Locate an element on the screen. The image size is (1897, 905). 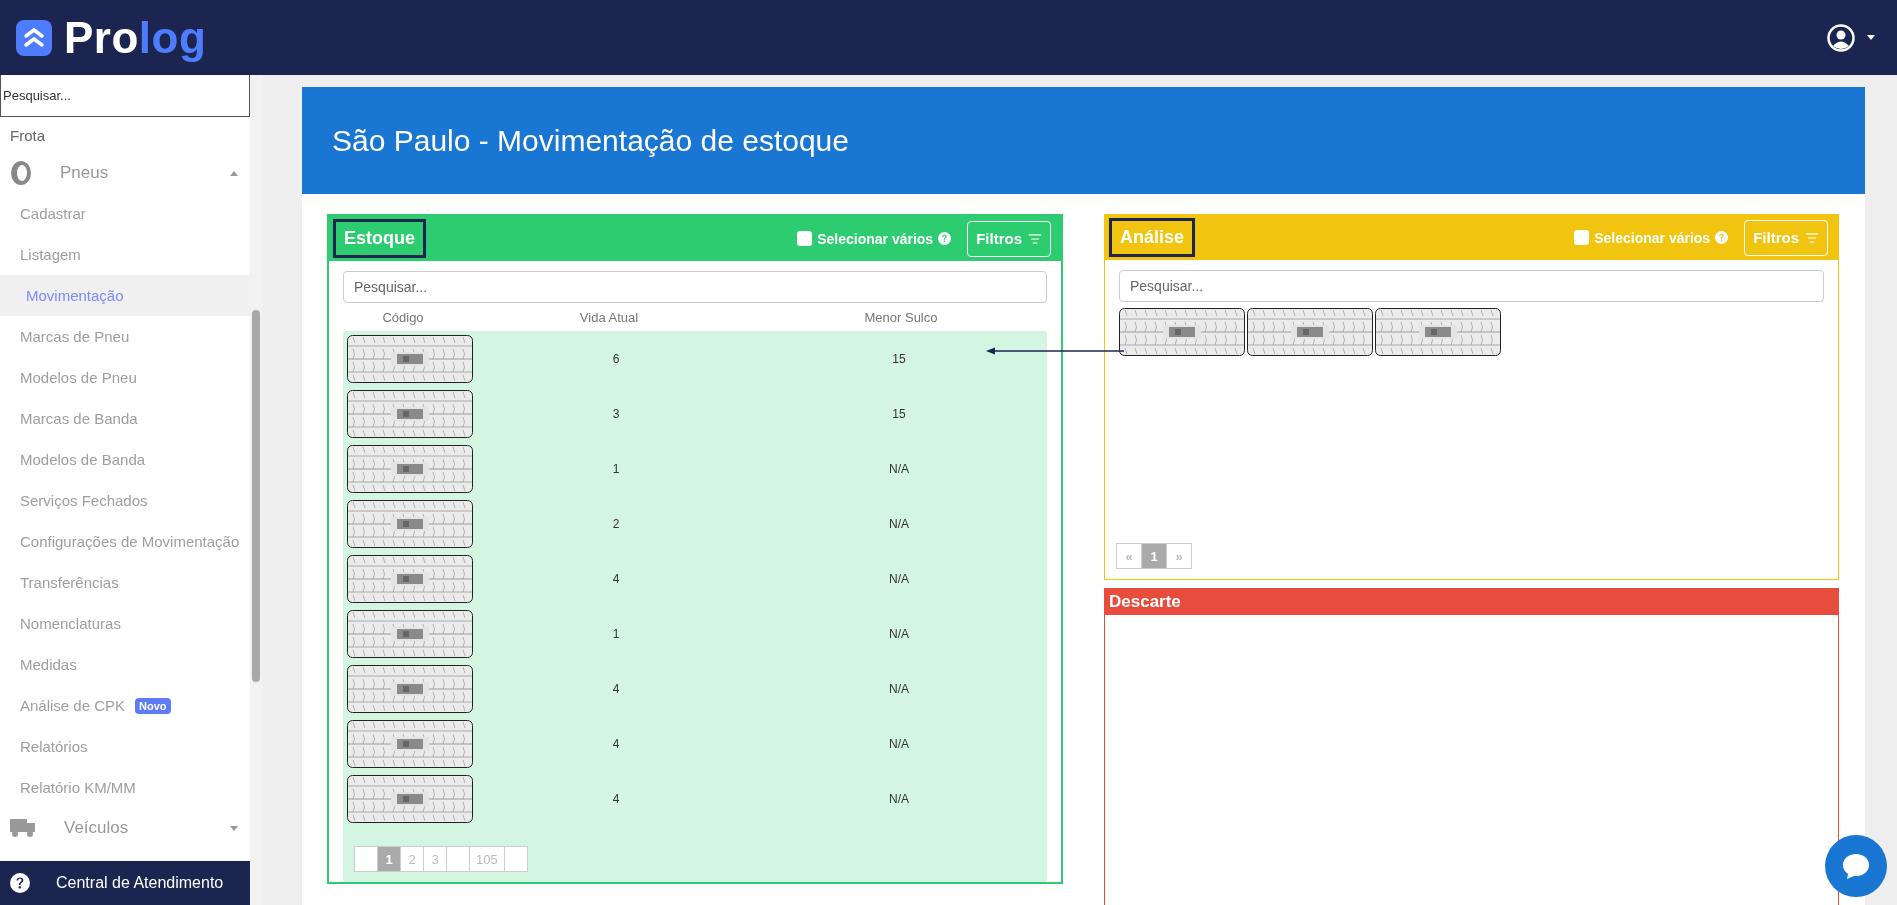
help-icon is located at coordinates (20, 883).